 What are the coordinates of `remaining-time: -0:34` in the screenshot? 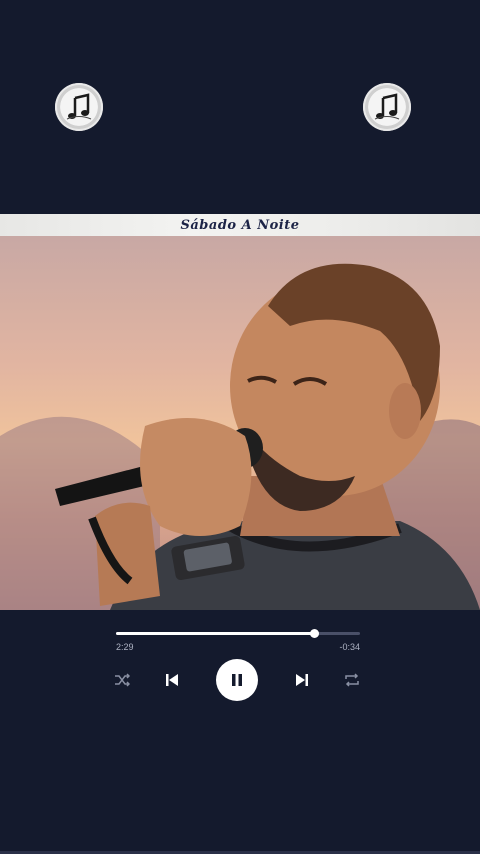 It's located at (349, 647).